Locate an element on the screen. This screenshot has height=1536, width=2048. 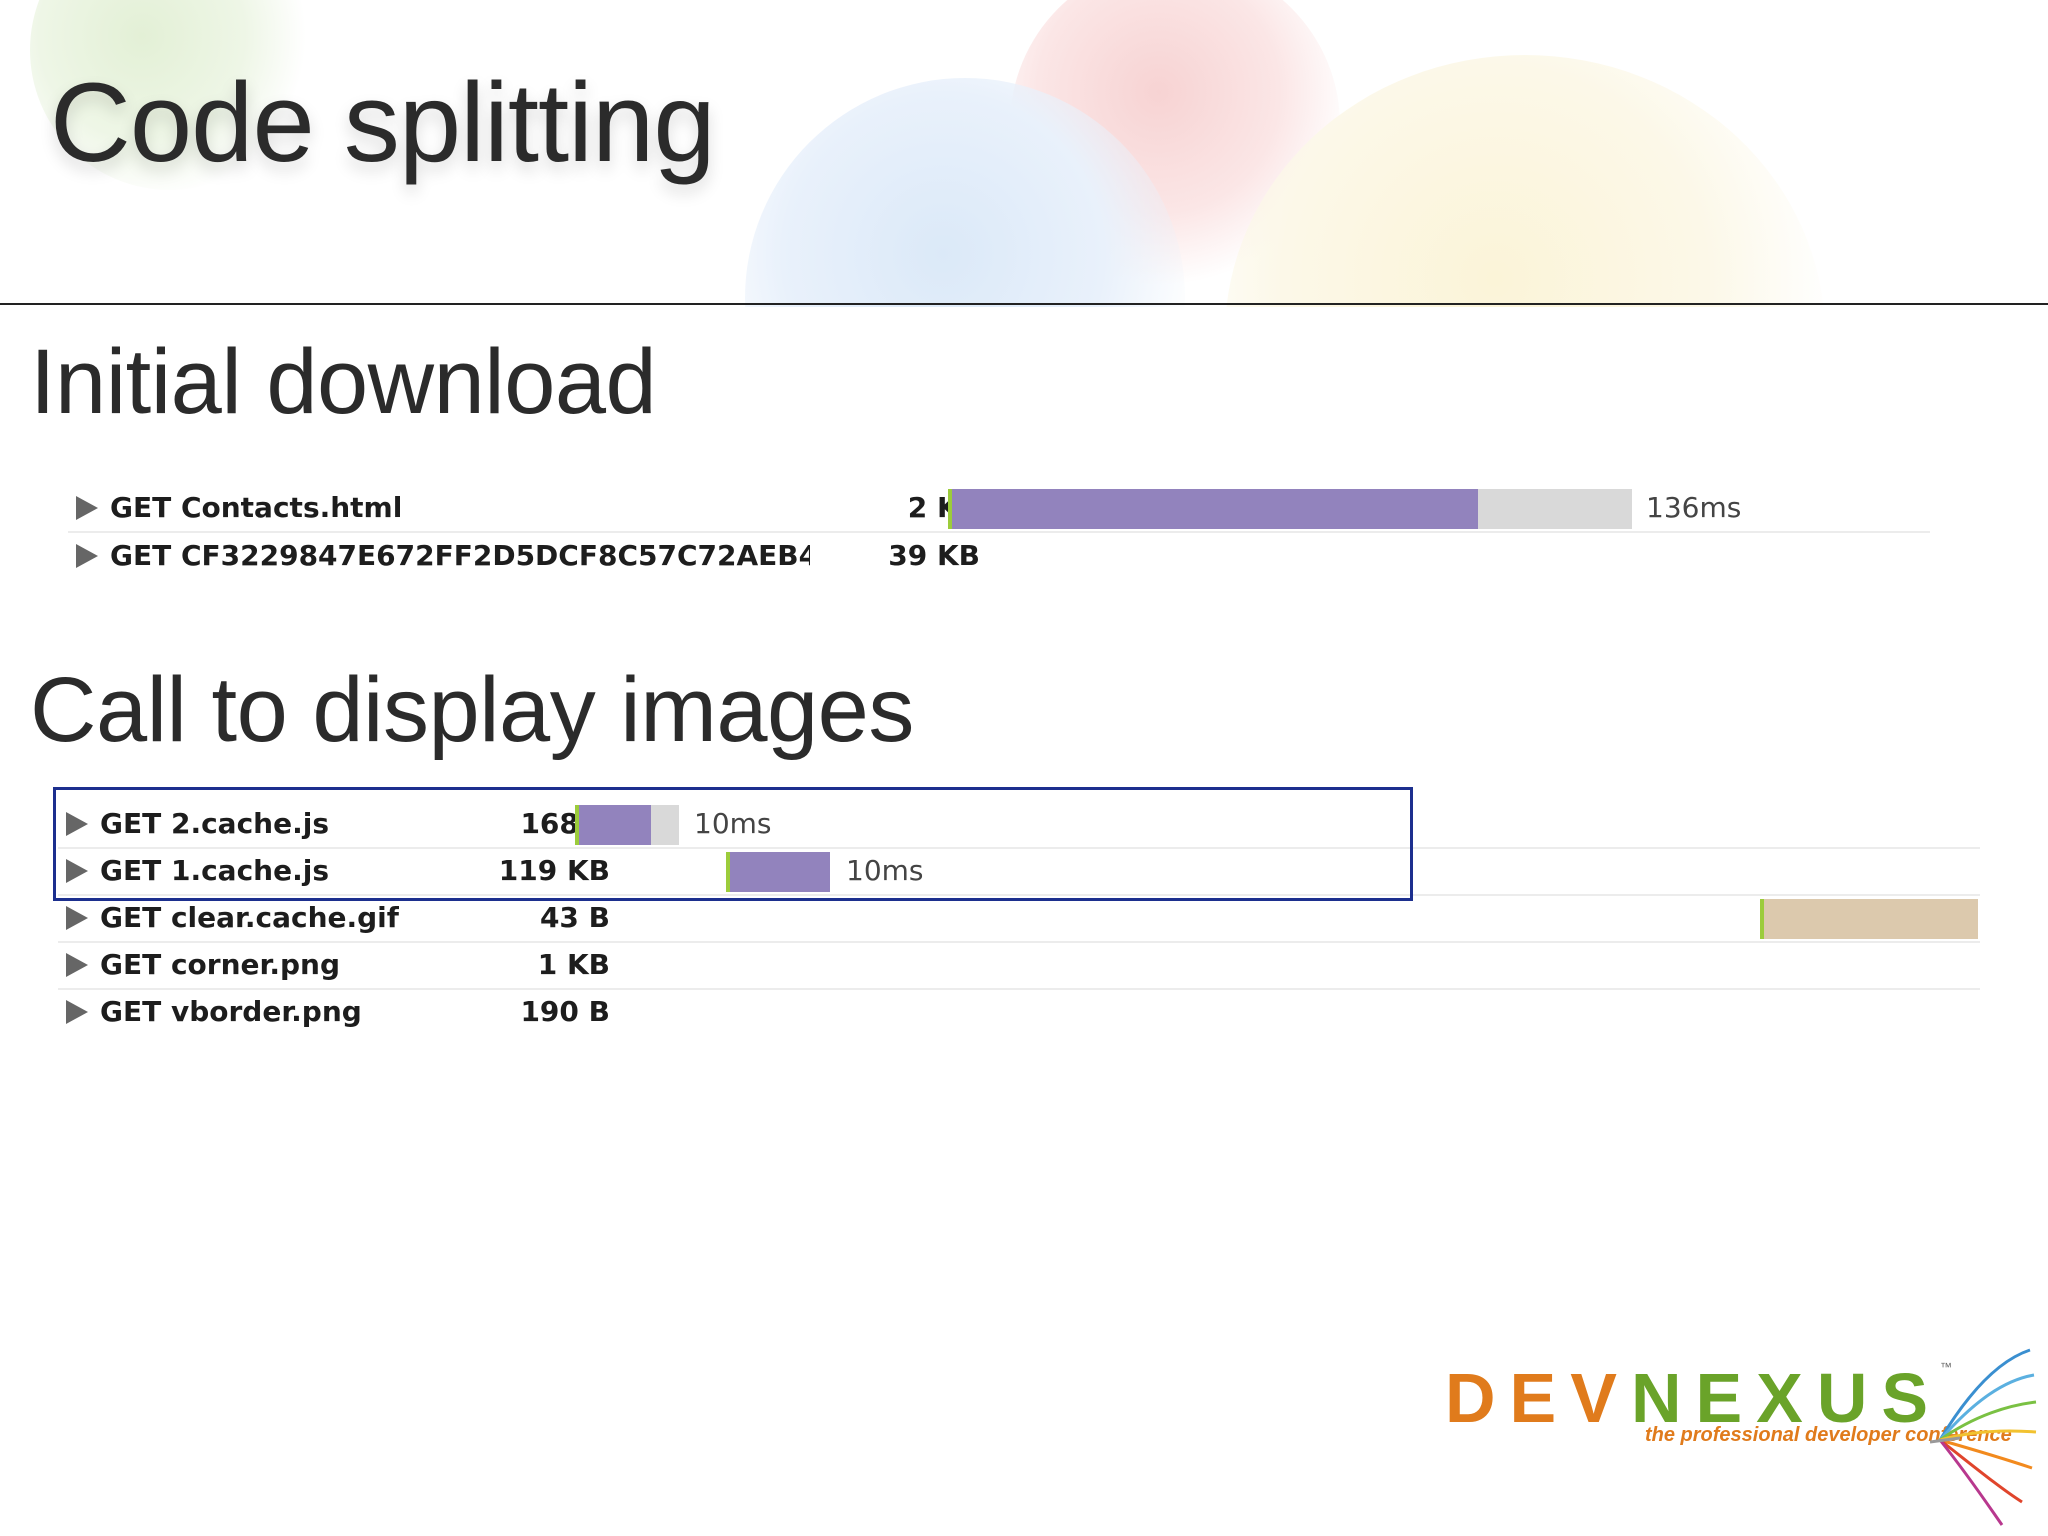
request-size: 43 B is located at coordinates (574, 917).